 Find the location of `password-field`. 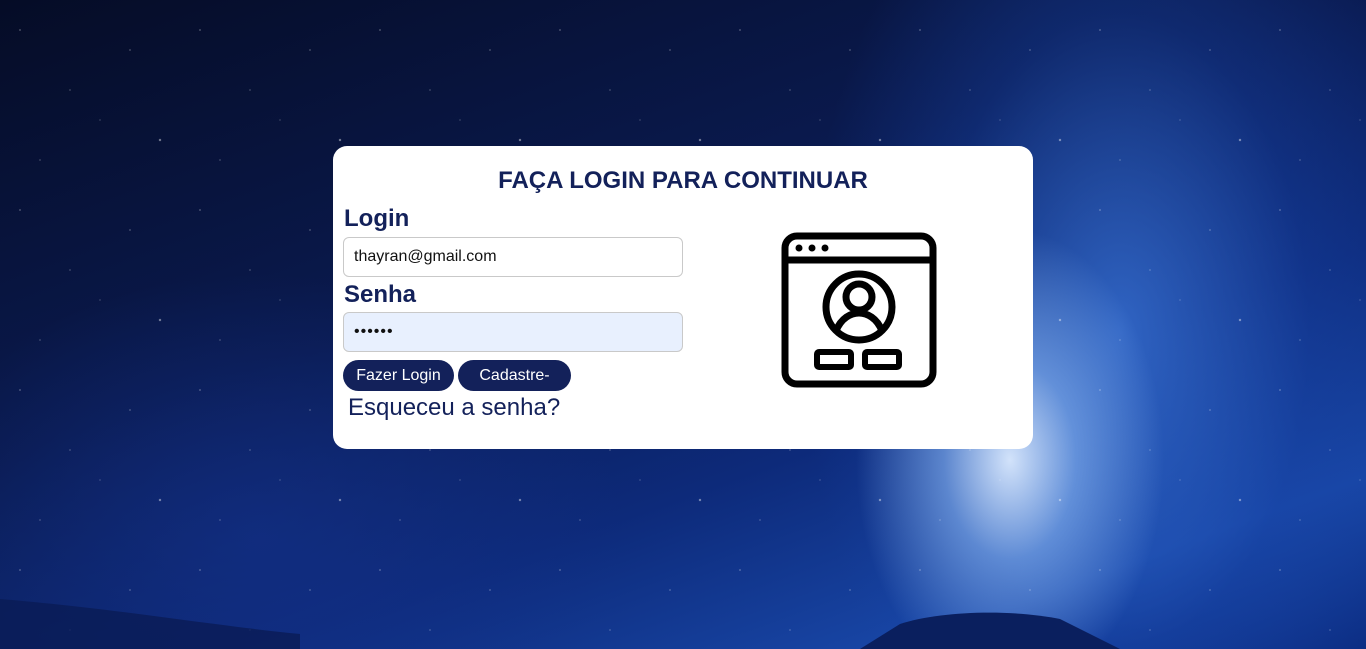

password-field is located at coordinates (513, 332).